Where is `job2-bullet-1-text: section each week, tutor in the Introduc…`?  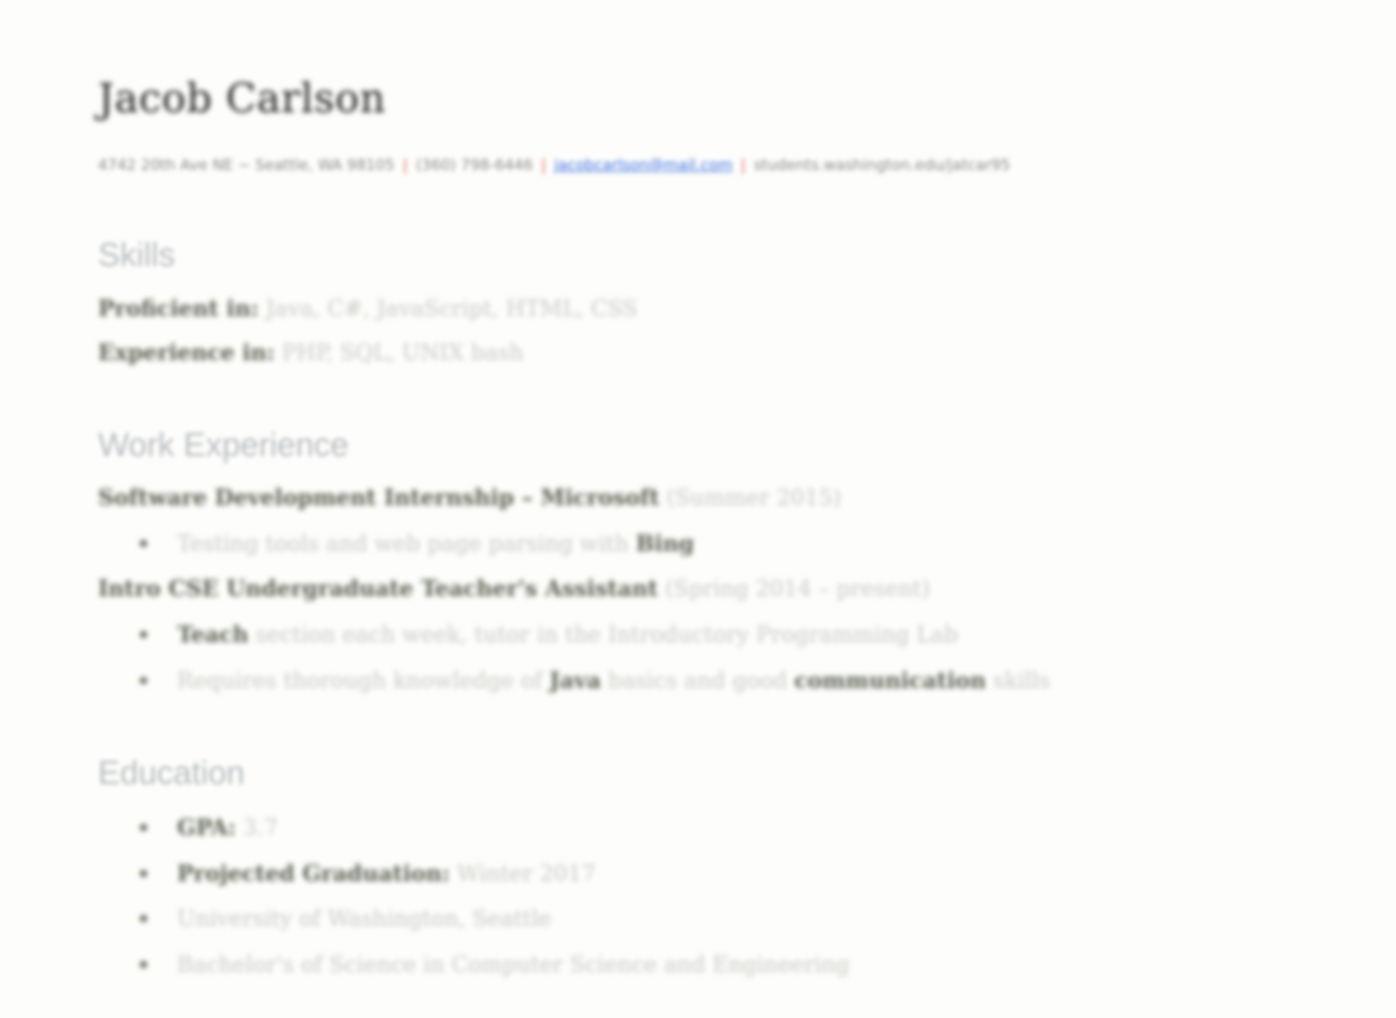 job2-bullet-1-text: section each week, tutor in the Introduc… is located at coordinates (607, 635).